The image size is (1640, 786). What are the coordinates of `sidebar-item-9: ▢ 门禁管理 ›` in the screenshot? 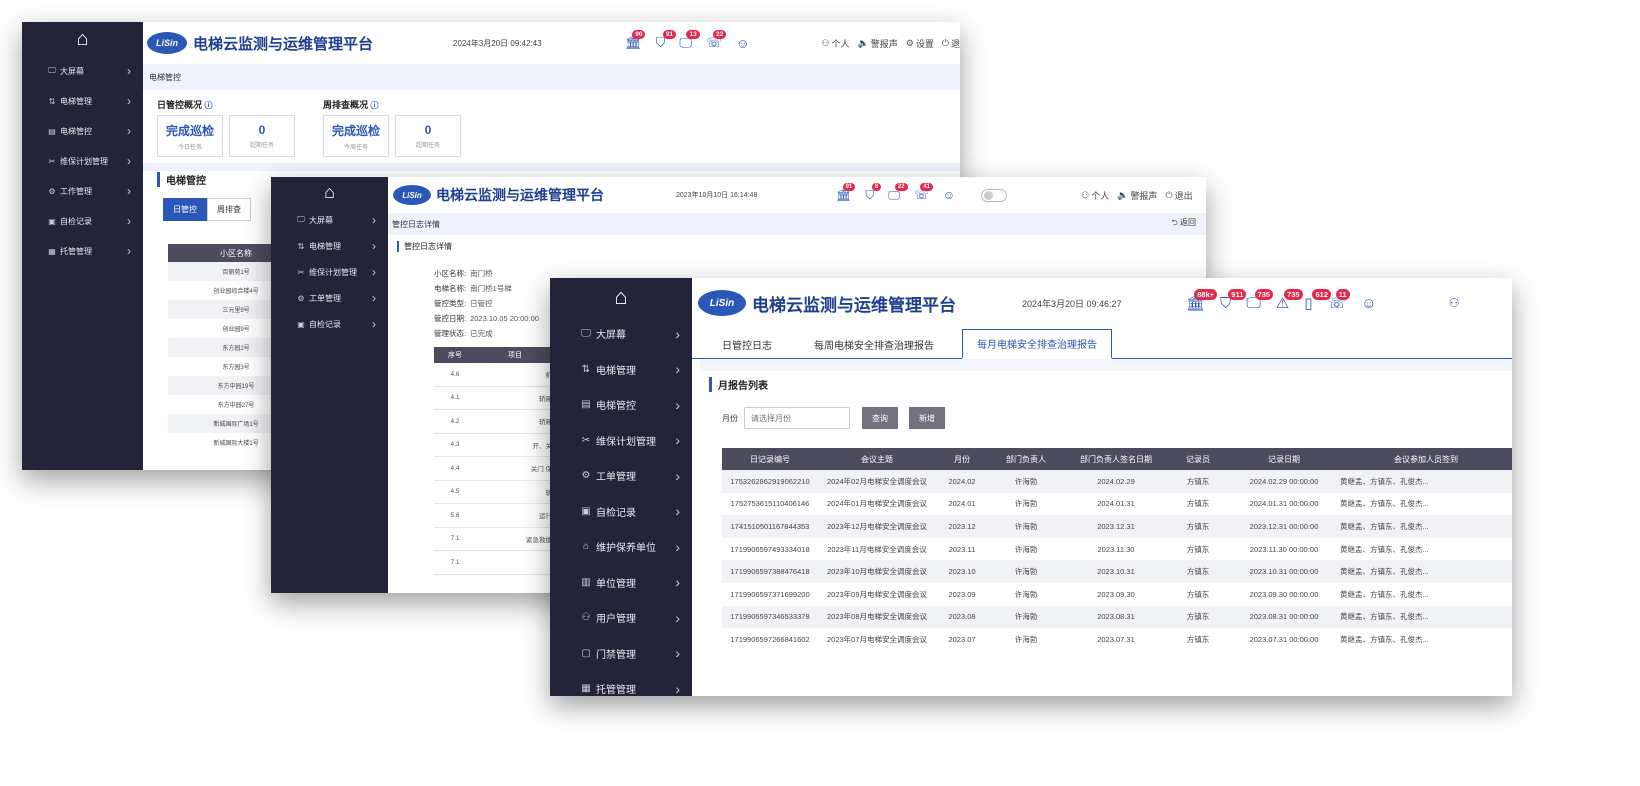 It's located at (621, 654).